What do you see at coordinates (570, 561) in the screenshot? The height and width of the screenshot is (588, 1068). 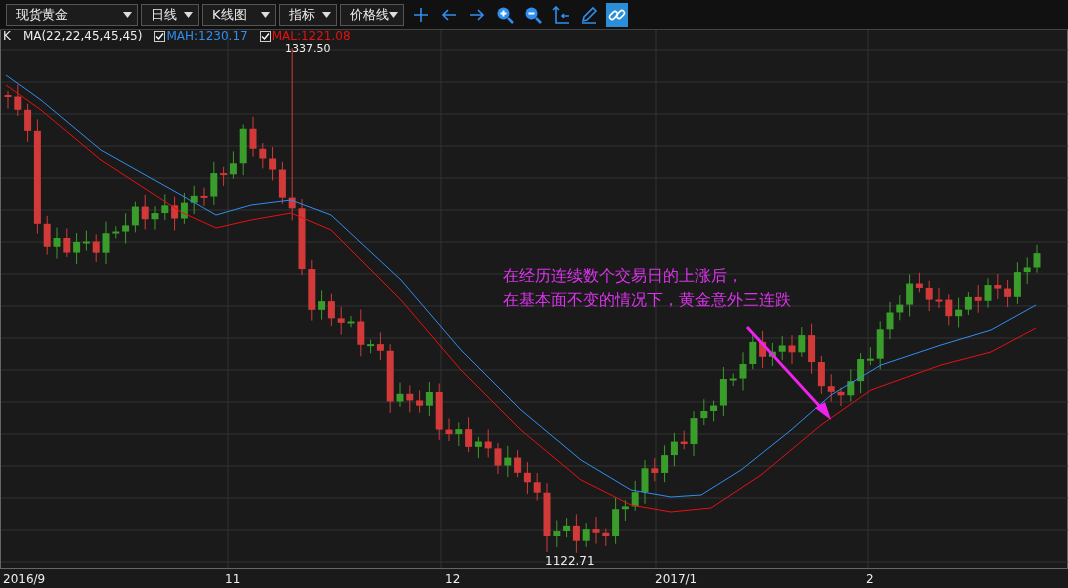 I see `low-price-label: 1122.71` at bounding box center [570, 561].